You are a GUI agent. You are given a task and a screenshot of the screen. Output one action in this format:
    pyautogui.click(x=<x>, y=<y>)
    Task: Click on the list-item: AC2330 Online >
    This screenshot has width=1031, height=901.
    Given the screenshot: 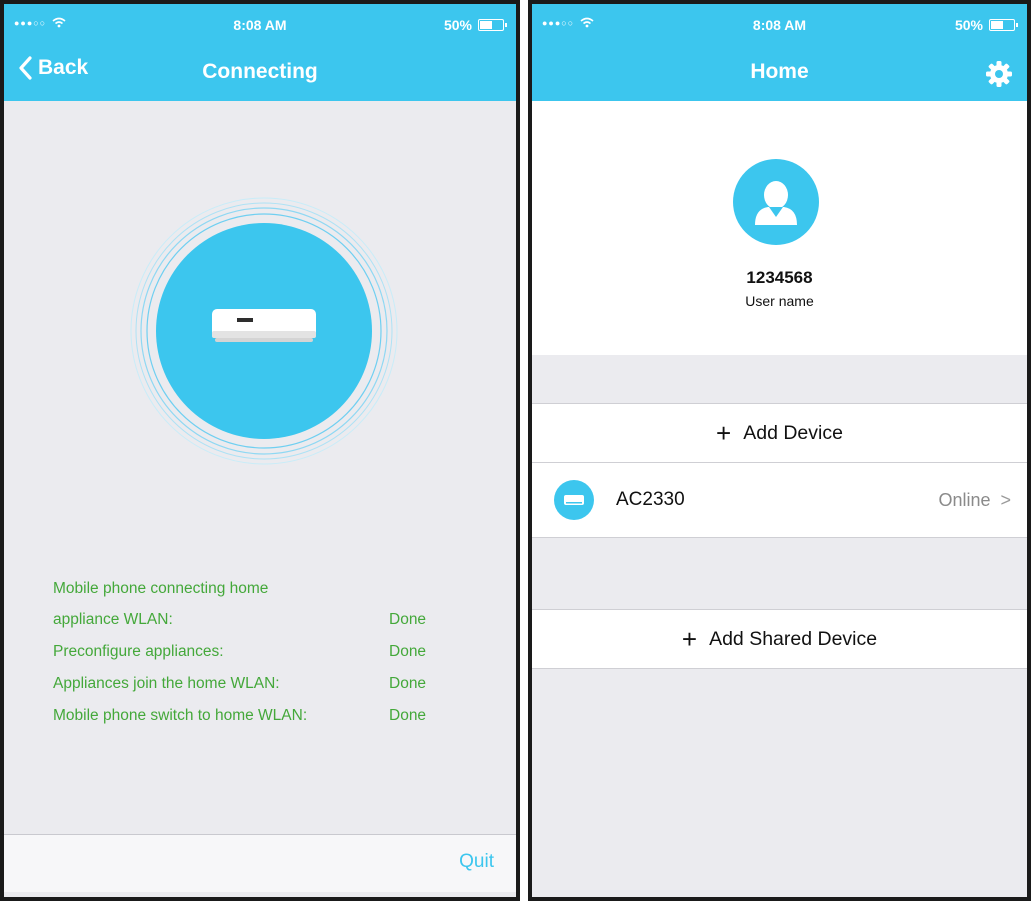 What is the action you would take?
    pyautogui.click(x=779, y=500)
    